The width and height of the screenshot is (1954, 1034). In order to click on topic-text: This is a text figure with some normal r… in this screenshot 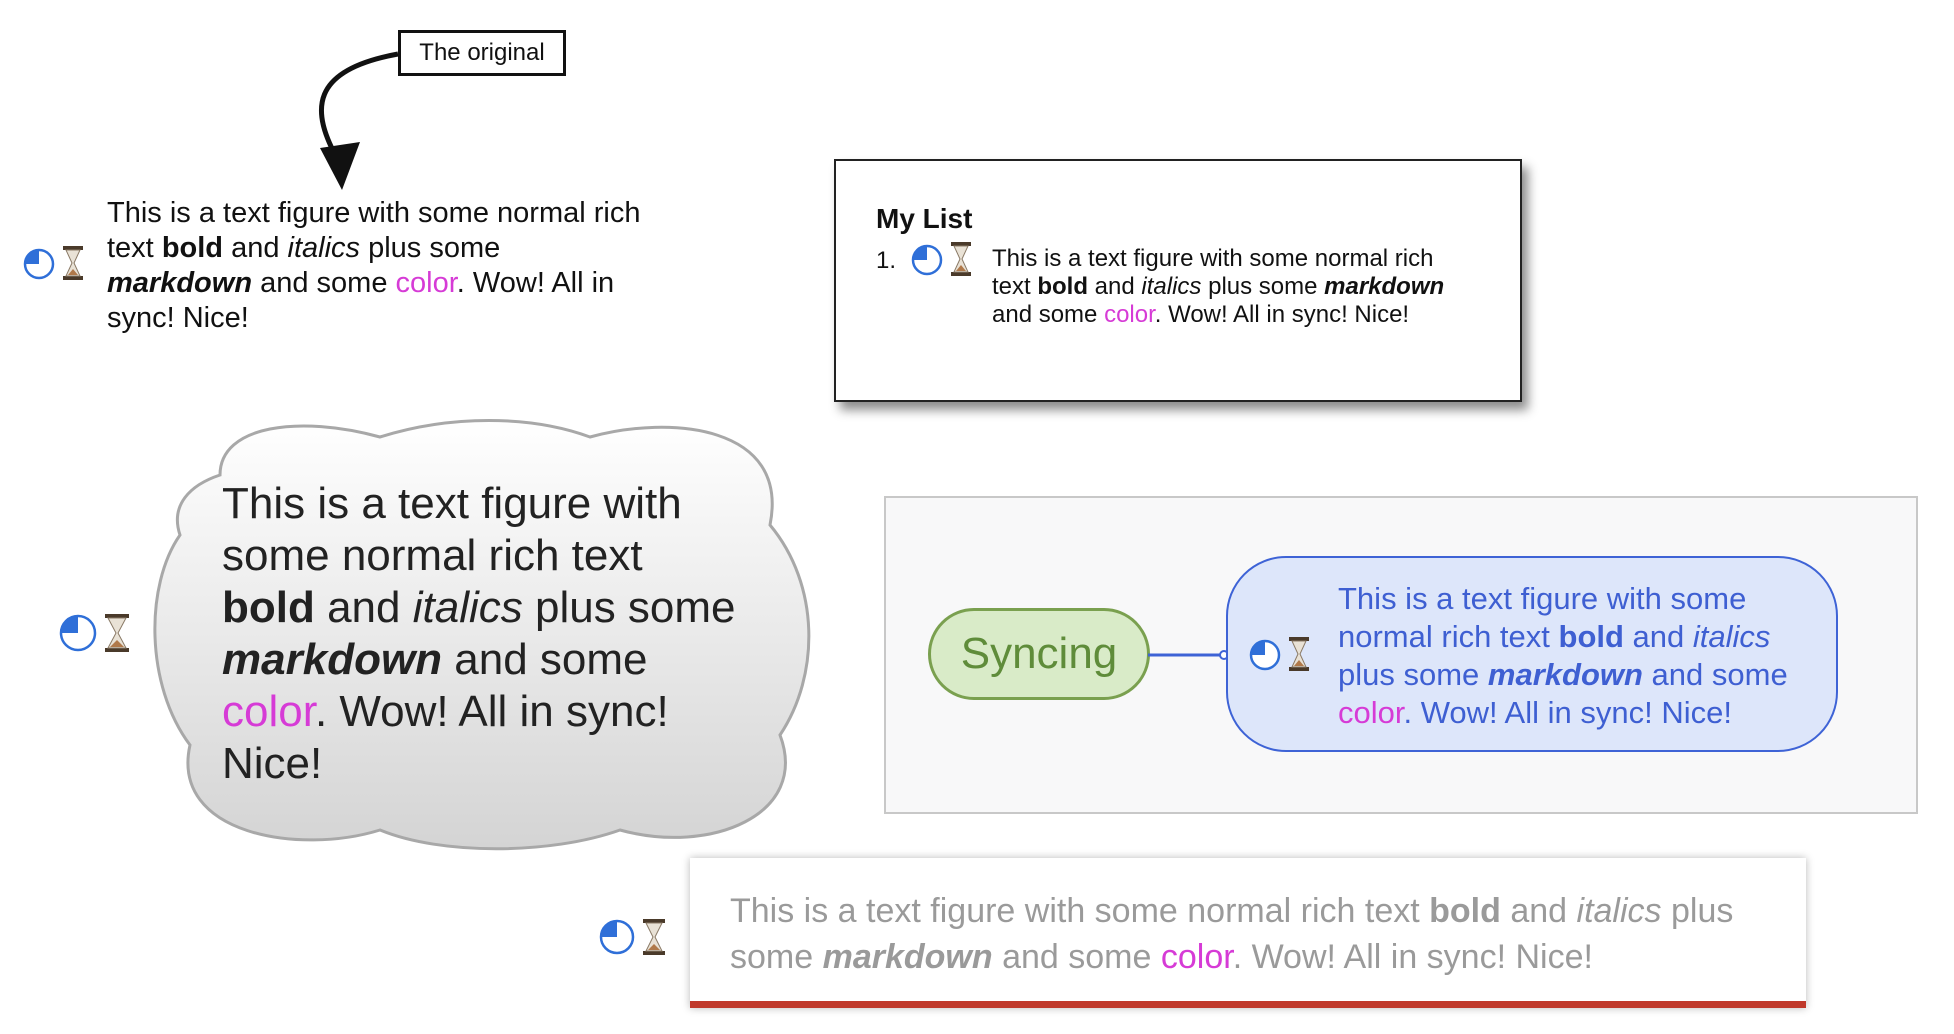, I will do `click(1573, 656)`.